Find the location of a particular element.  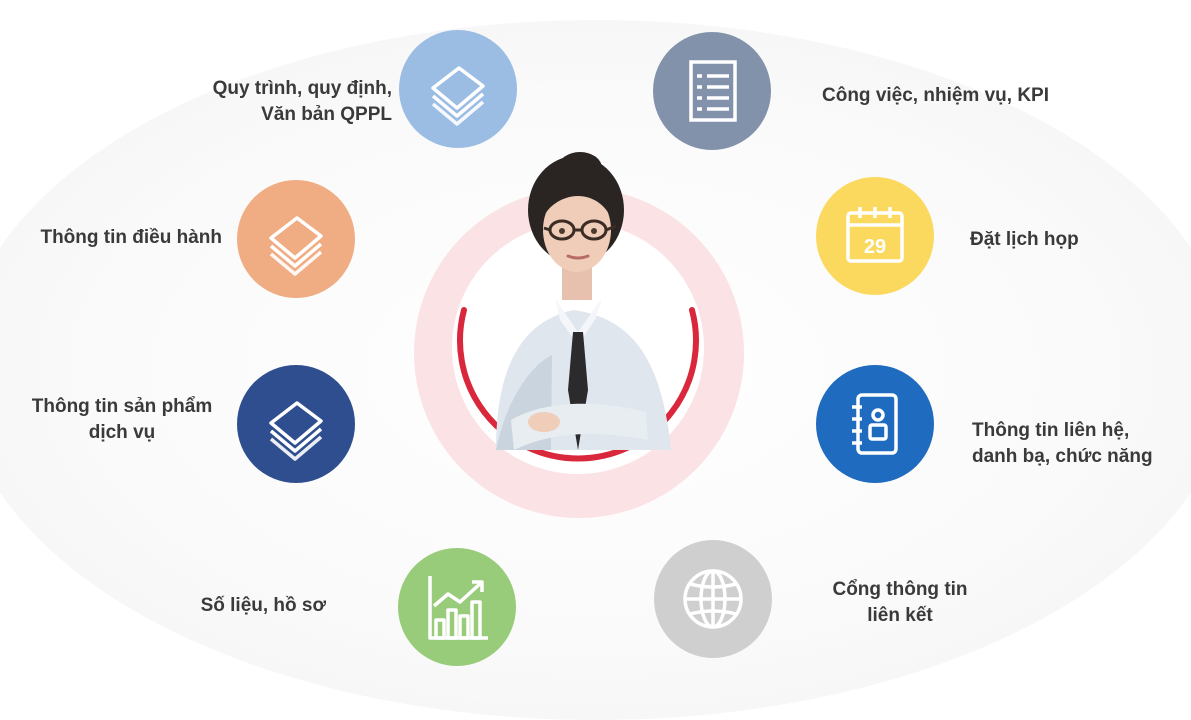

contact-book-icon is located at coordinates (875, 424).